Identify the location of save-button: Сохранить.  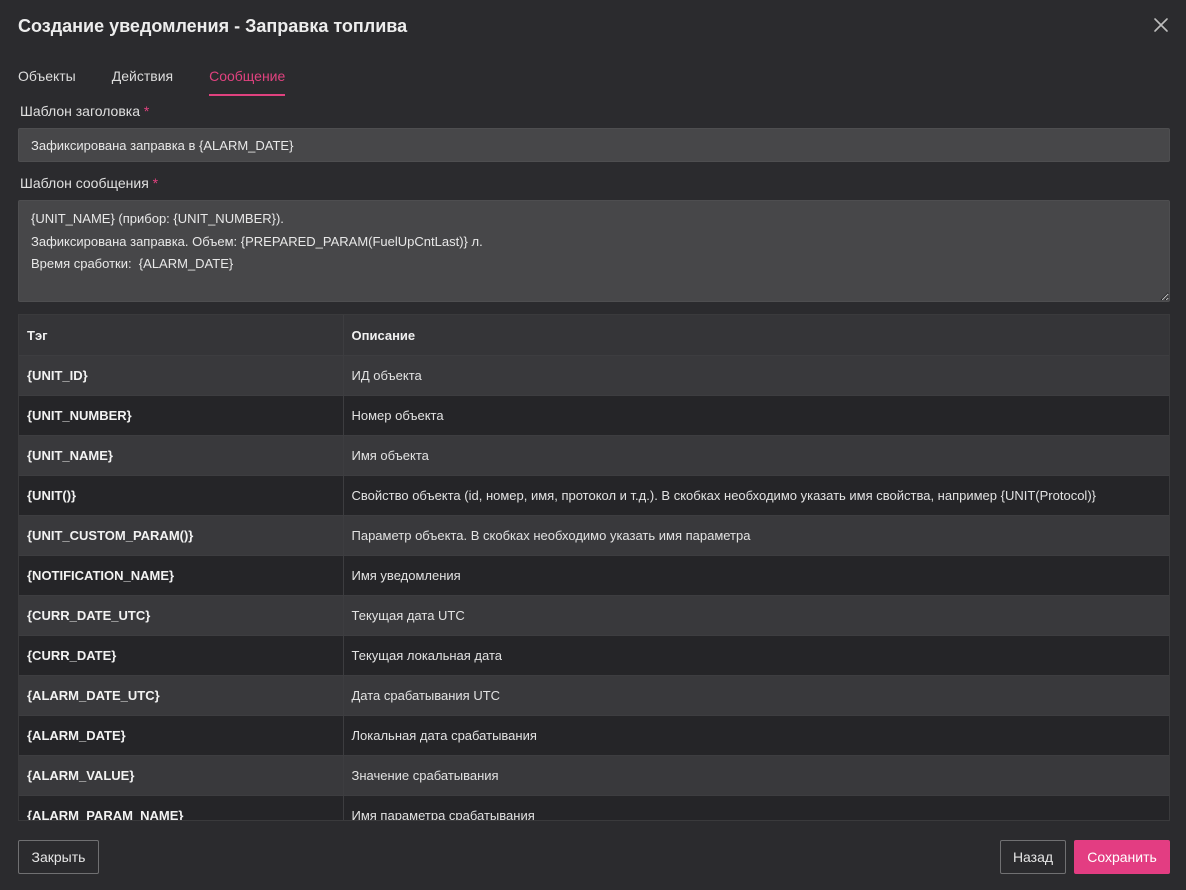
(1122, 857).